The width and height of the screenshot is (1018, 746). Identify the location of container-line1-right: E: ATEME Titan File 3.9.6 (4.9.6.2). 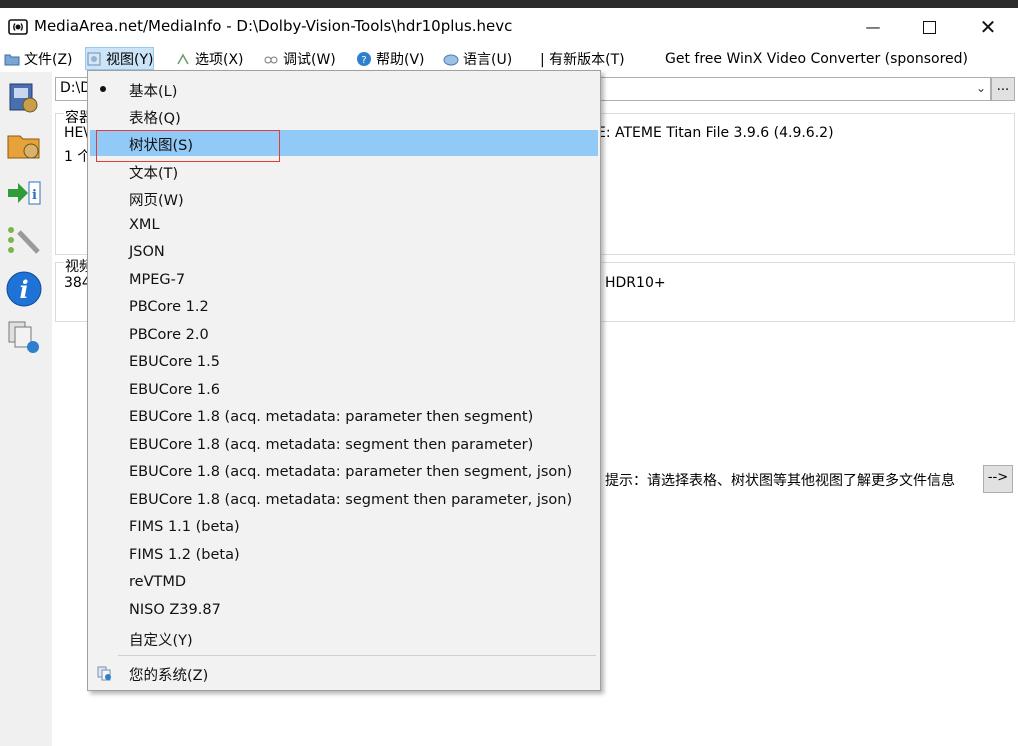
(715, 133).